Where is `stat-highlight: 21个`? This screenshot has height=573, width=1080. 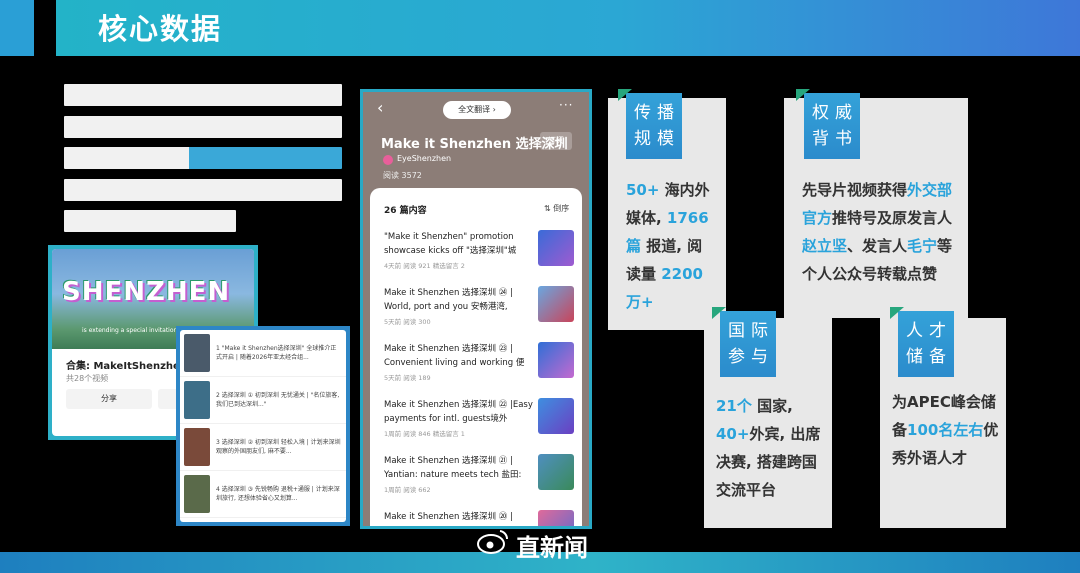 stat-highlight: 21个 is located at coordinates (734, 406).